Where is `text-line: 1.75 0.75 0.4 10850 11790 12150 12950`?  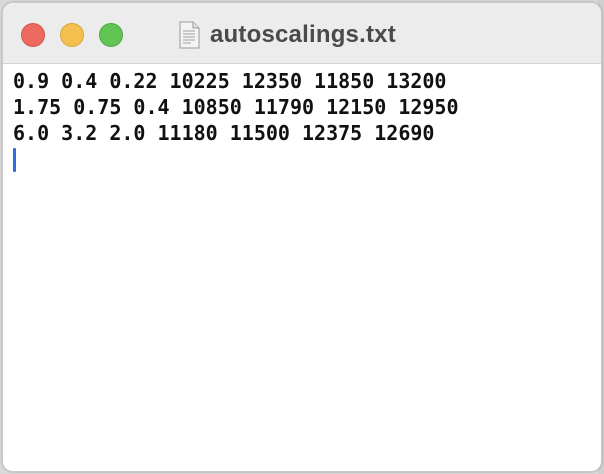
text-line: 1.75 0.75 0.4 10850 11790 12150 12950 is located at coordinates (307, 107).